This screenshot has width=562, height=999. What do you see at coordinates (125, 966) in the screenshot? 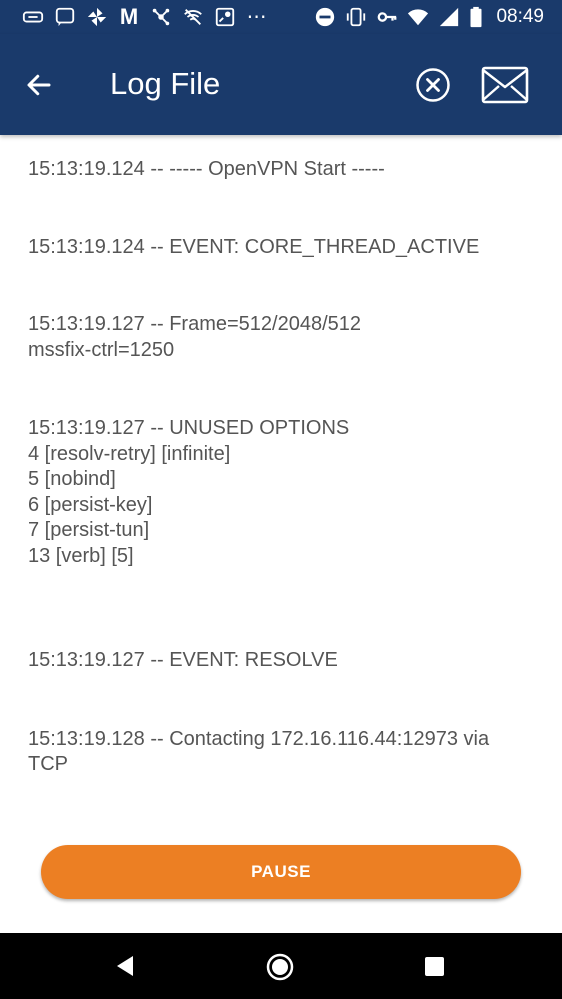
I see `nav-back-icon` at bounding box center [125, 966].